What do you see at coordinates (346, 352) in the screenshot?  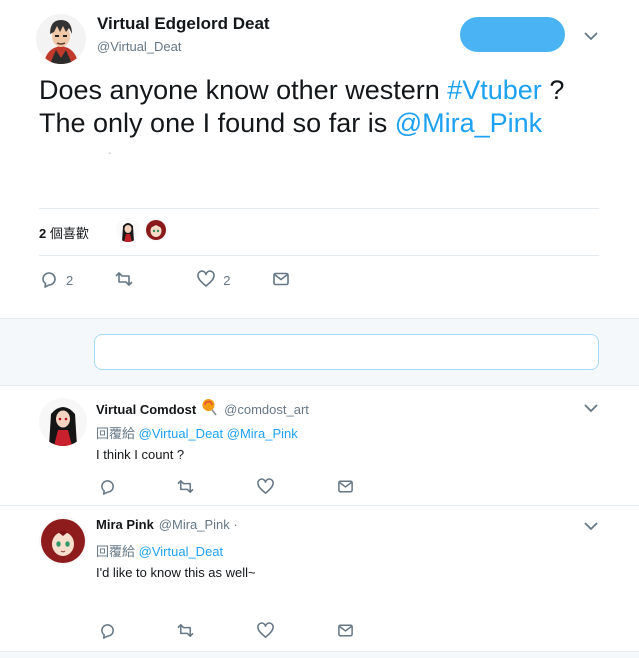 I see `reply-input` at bounding box center [346, 352].